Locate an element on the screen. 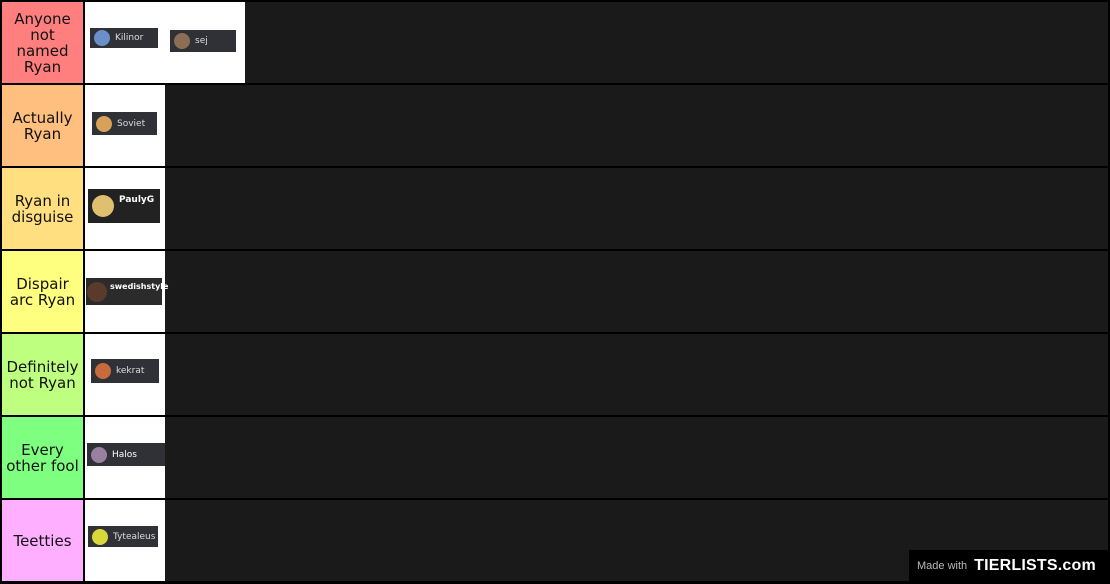 The image size is (1110, 584). tier-row: Anyone not named Ryan Kilinor sej is located at coordinates (555, 42).